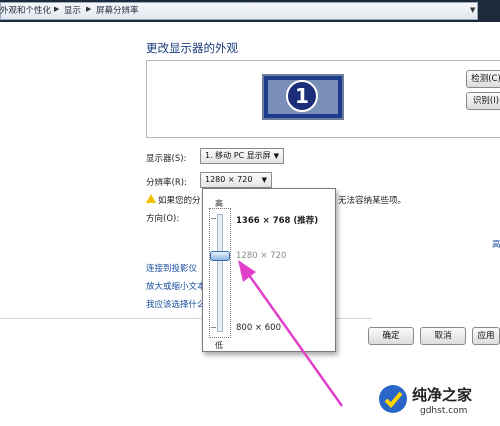 The height and width of the screenshot is (426, 500). Describe the element at coordinates (442, 395) in the screenshot. I see `watermark-brand: 纯净之家` at that location.